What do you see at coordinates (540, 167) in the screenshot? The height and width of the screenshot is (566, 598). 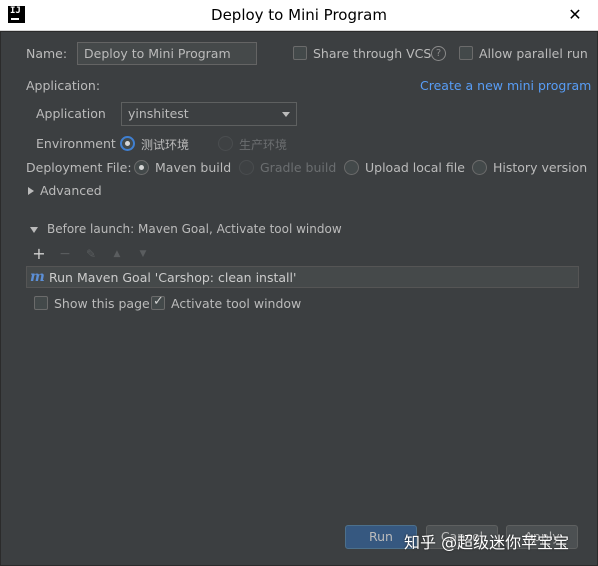 I see `deployment-option-history-label: History version` at bounding box center [540, 167].